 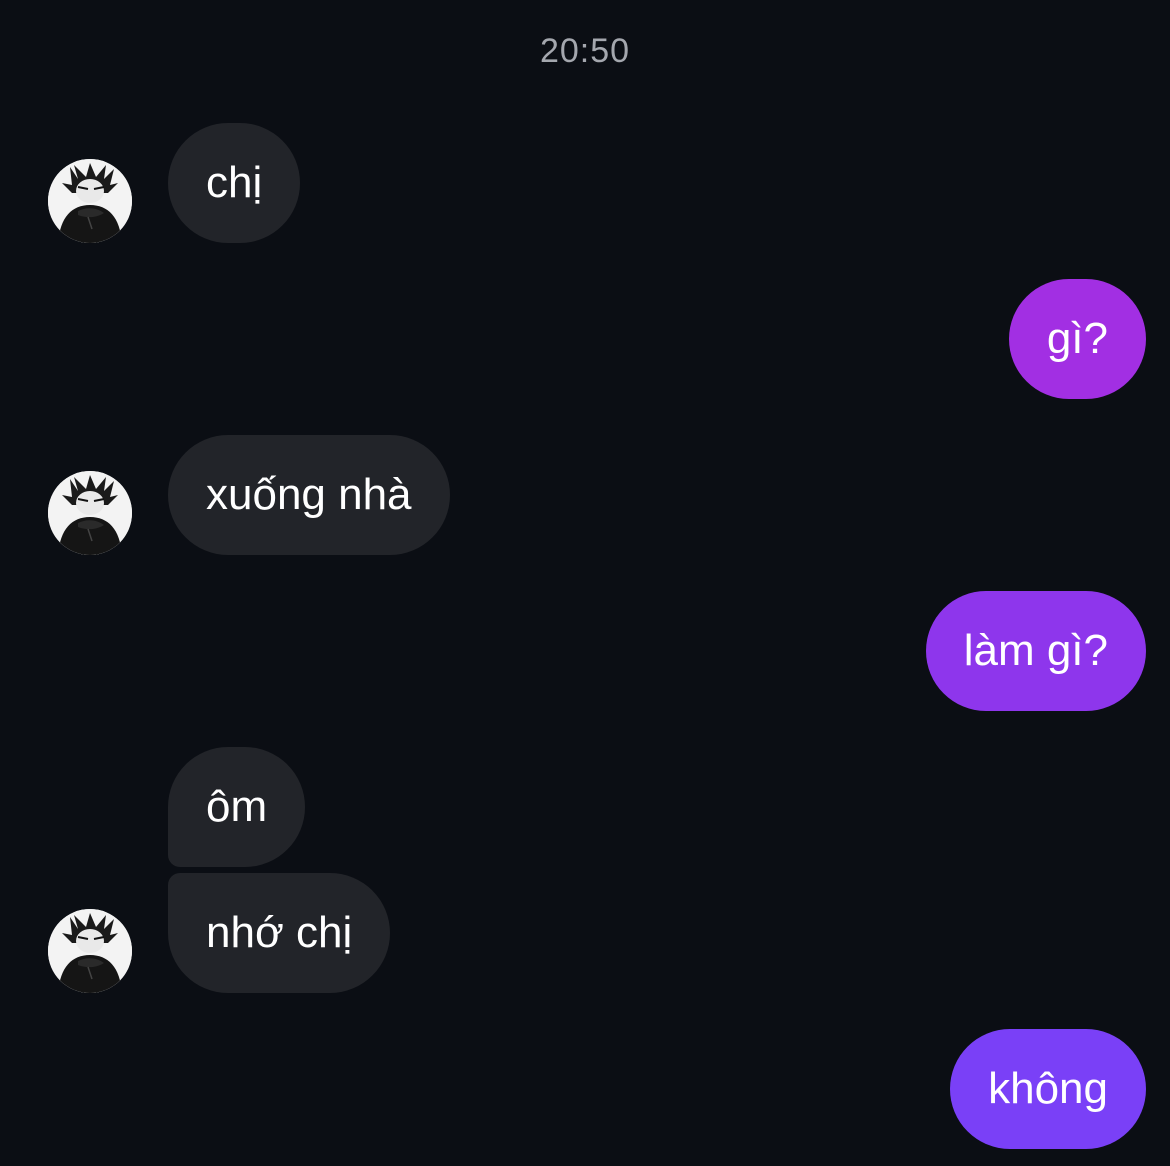 What do you see at coordinates (1035, 651) in the screenshot?
I see `message-bubble-outgoing: làm gì?` at bounding box center [1035, 651].